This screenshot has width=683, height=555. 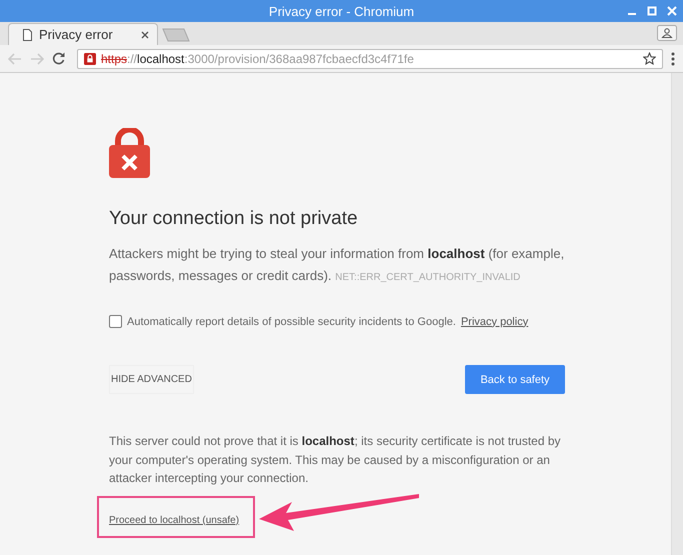 I want to click on privacy-policy-link: Privacy policy, so click(x=494, y=322).